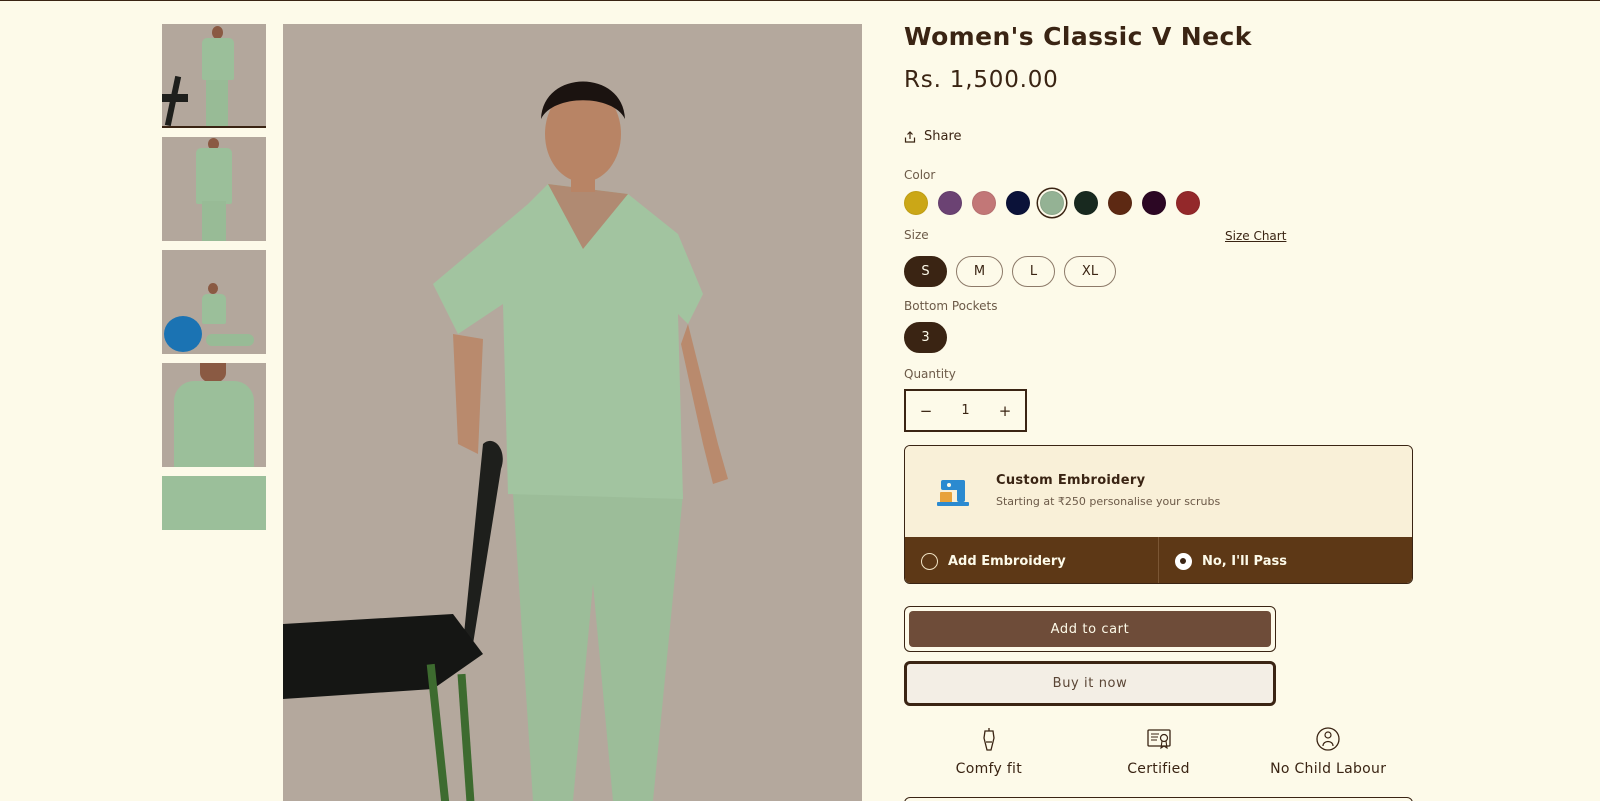  What do you see at coordinates (916, 235) in the screenshot?
I see `size-label: Size` at bounding box center [916, 235].